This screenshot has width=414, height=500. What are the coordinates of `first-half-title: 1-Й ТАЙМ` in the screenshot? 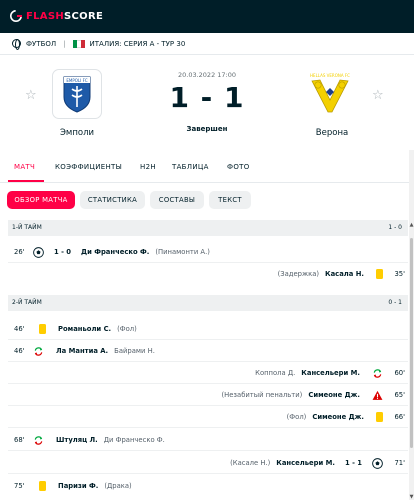 It's located at (27, 227).